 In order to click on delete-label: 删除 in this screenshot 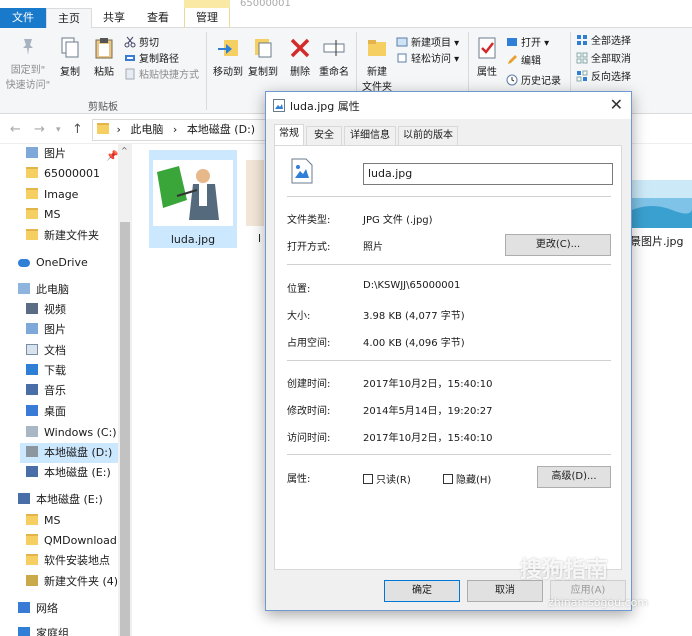, I will do `click(300, 72)`.